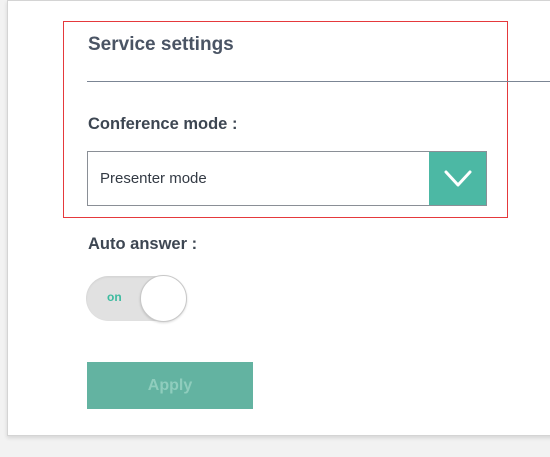  What do you see at coordinates (153, 178) in the screenshot?
I see `conference-mode-value: Presenter mode` at bounding box center [153, 178].